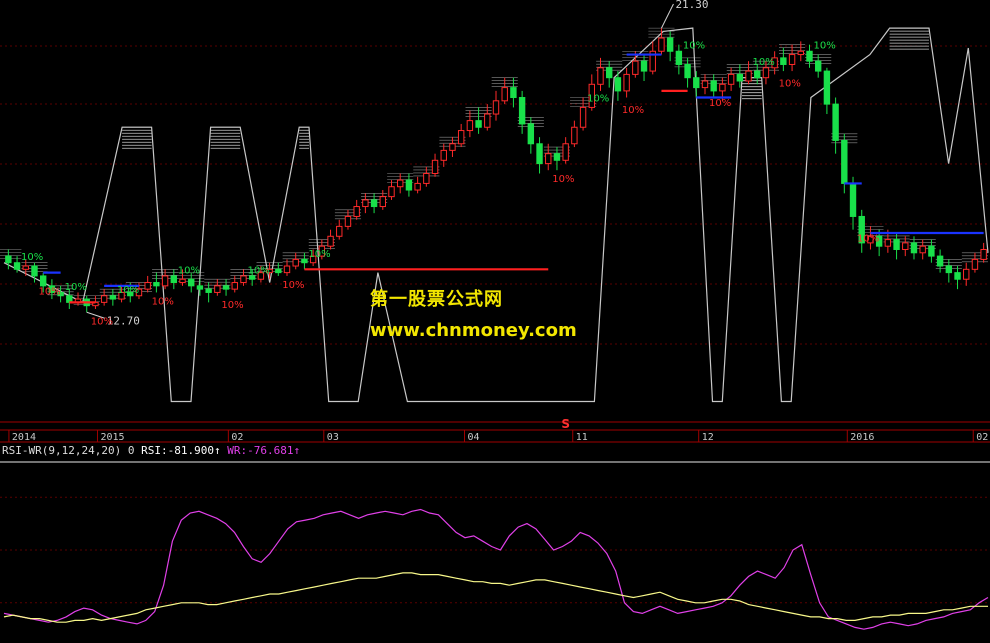  I want to click on time-tick-label: 03, so click(333, 437).